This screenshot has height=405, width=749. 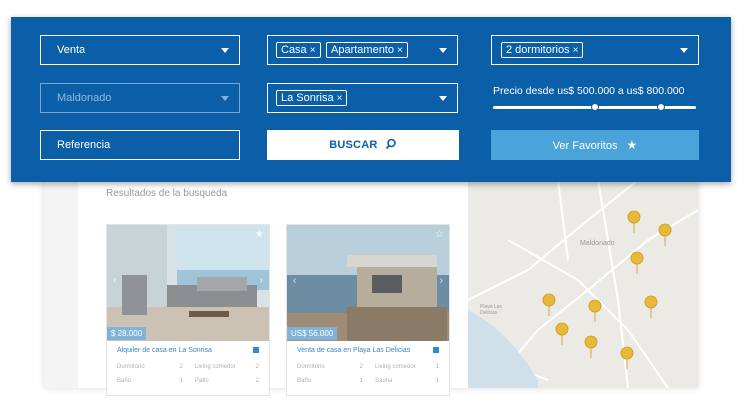 What do you see at coordinates (259, 234) in the screenshot?
I see `favorite-star-icon: ★` at bounding box center [259, 234].